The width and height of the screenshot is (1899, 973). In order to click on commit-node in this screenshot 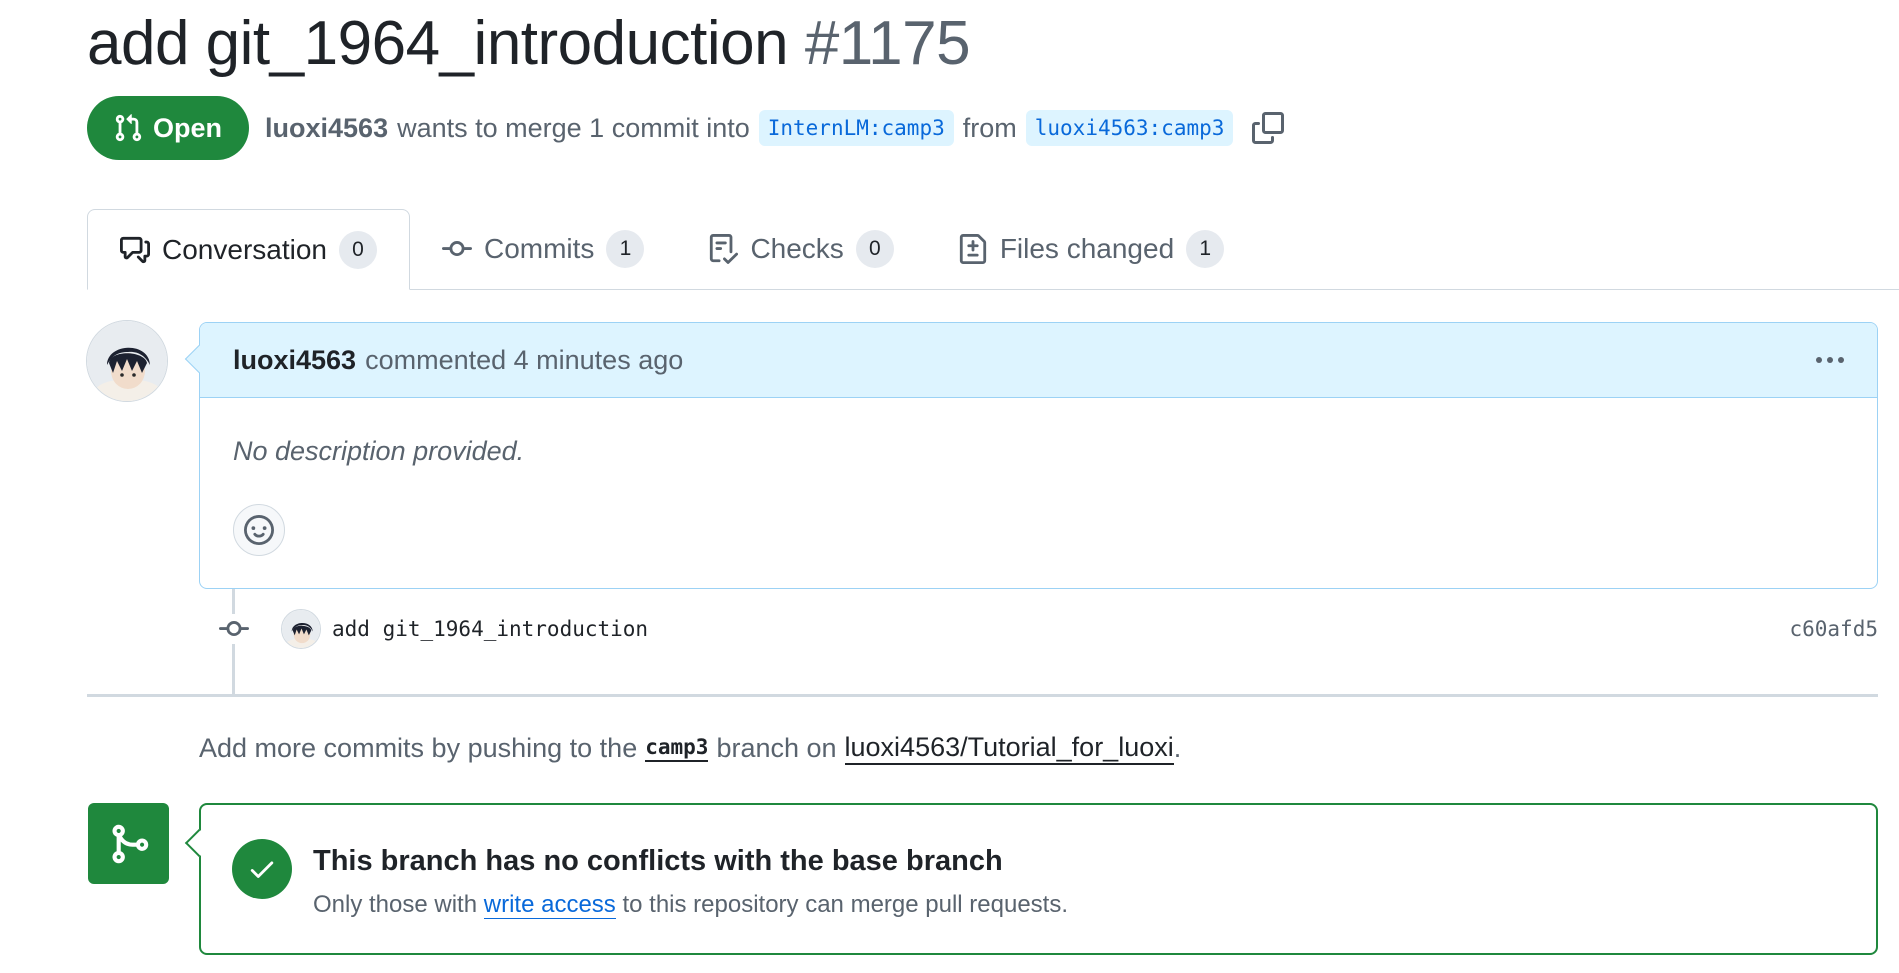, I will do `click(234, 629)`.